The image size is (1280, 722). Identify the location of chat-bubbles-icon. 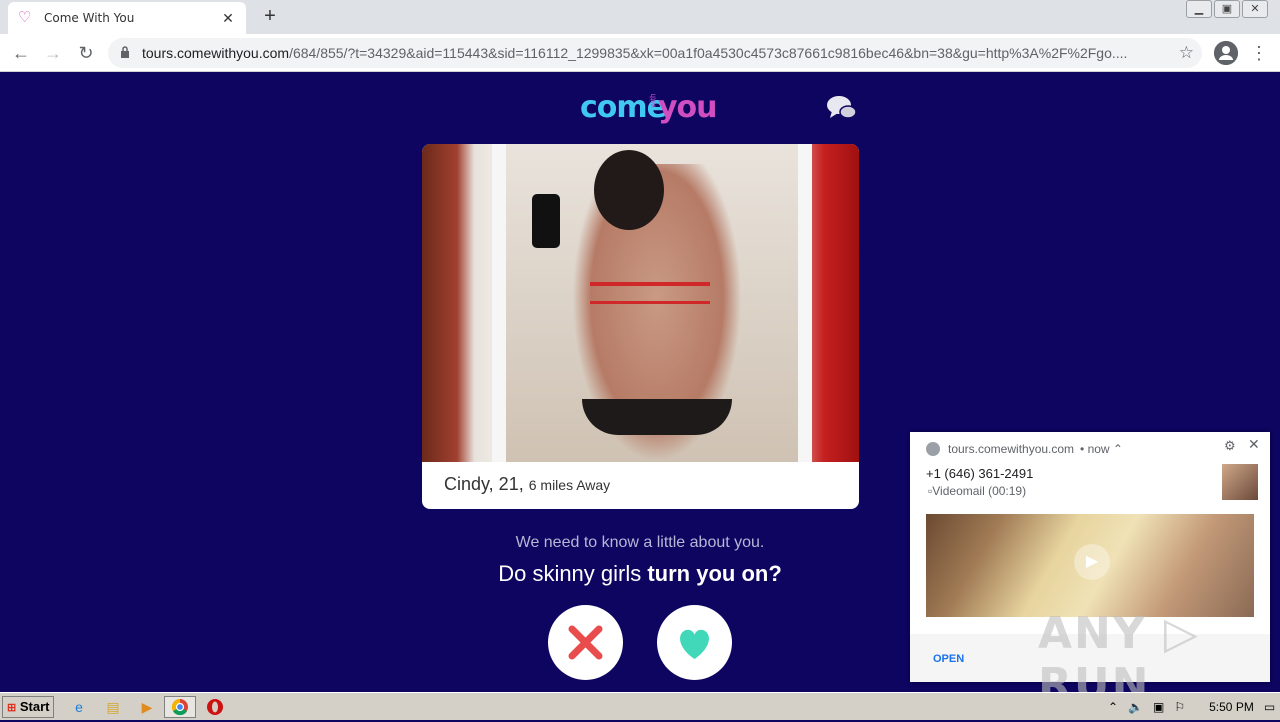
(842, 108).